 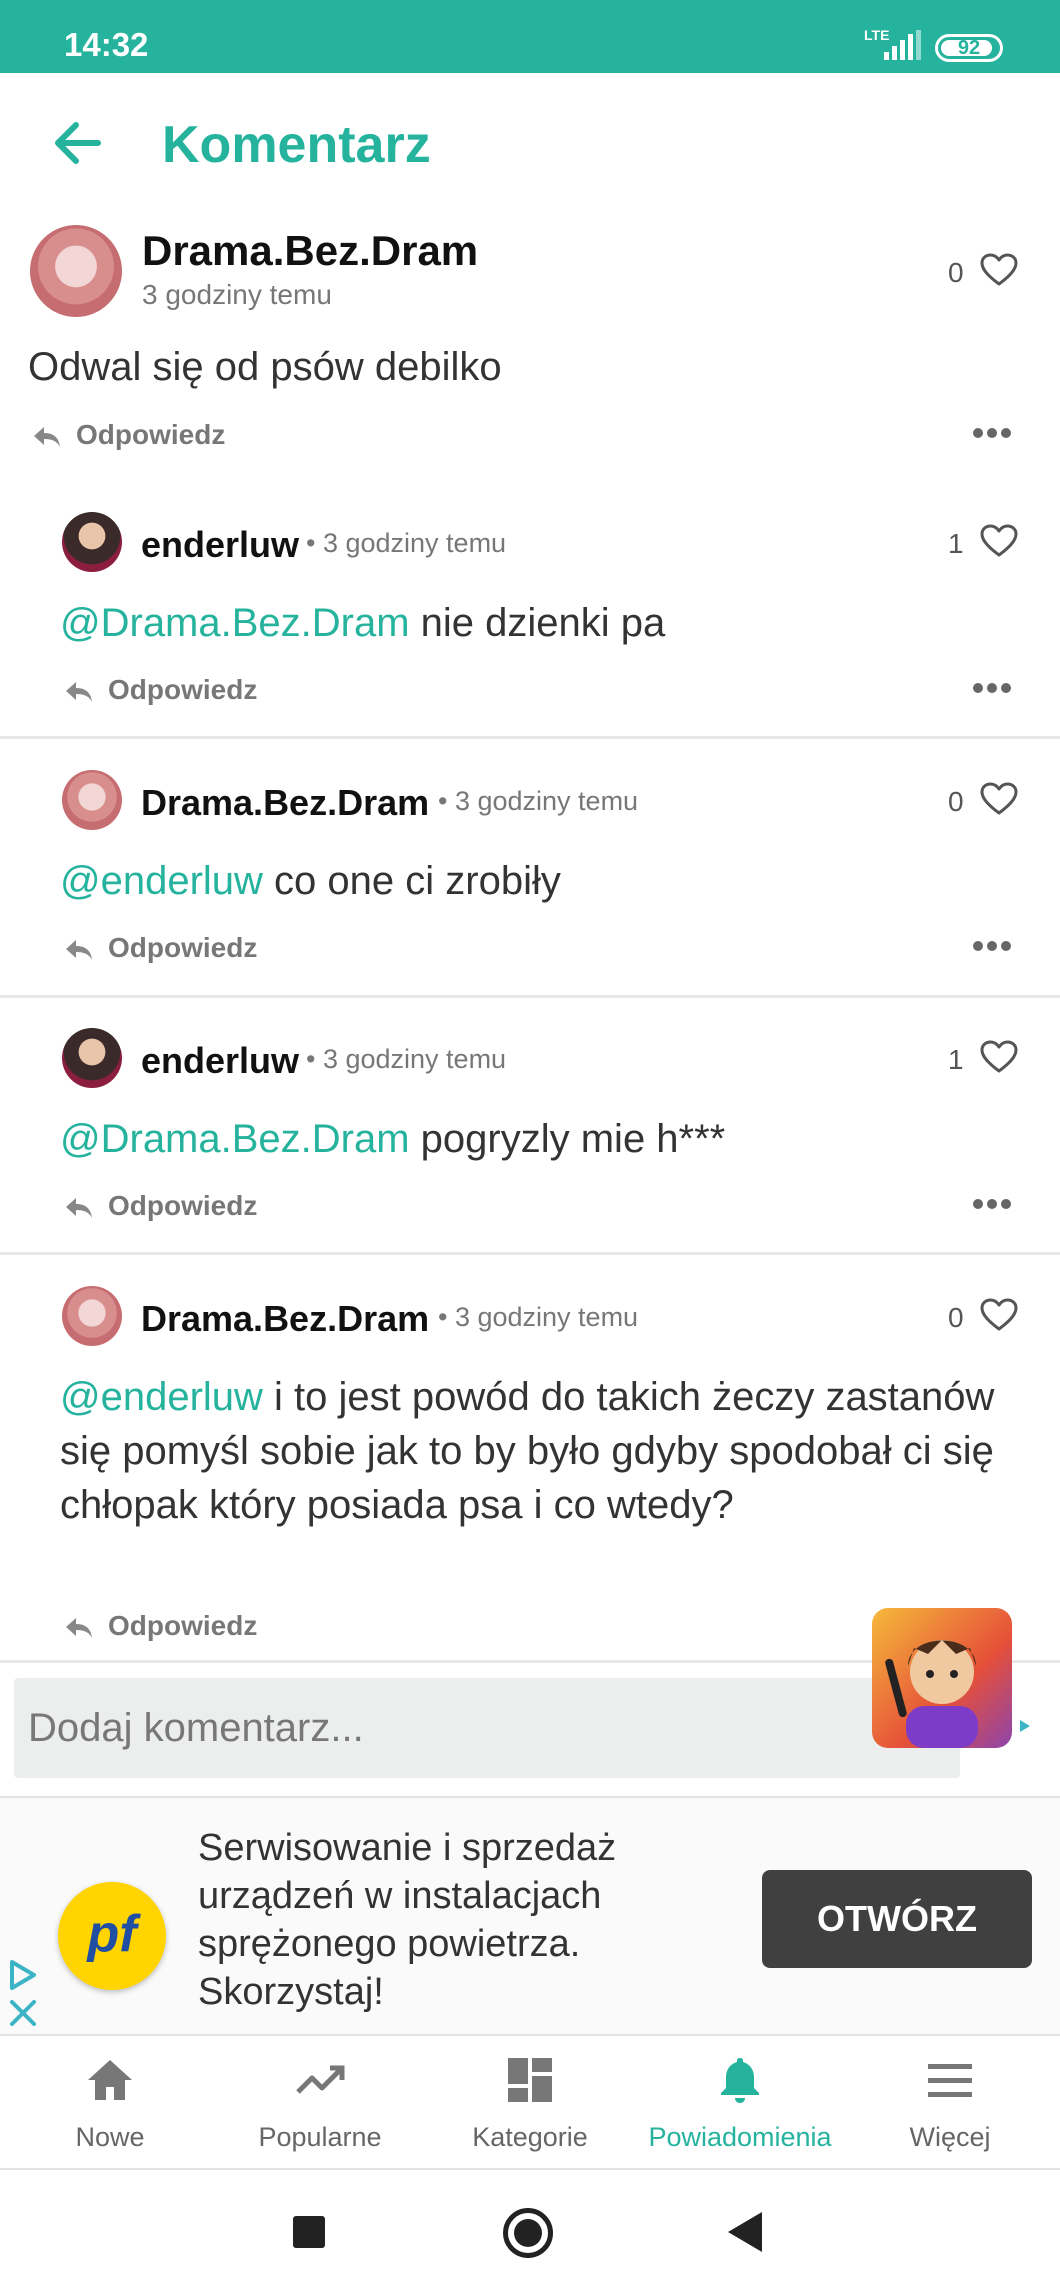 What do you see at coordinates (78, 143) in the screenshot?
I see `back-arrow-icon` at bounding box center [78, 143].